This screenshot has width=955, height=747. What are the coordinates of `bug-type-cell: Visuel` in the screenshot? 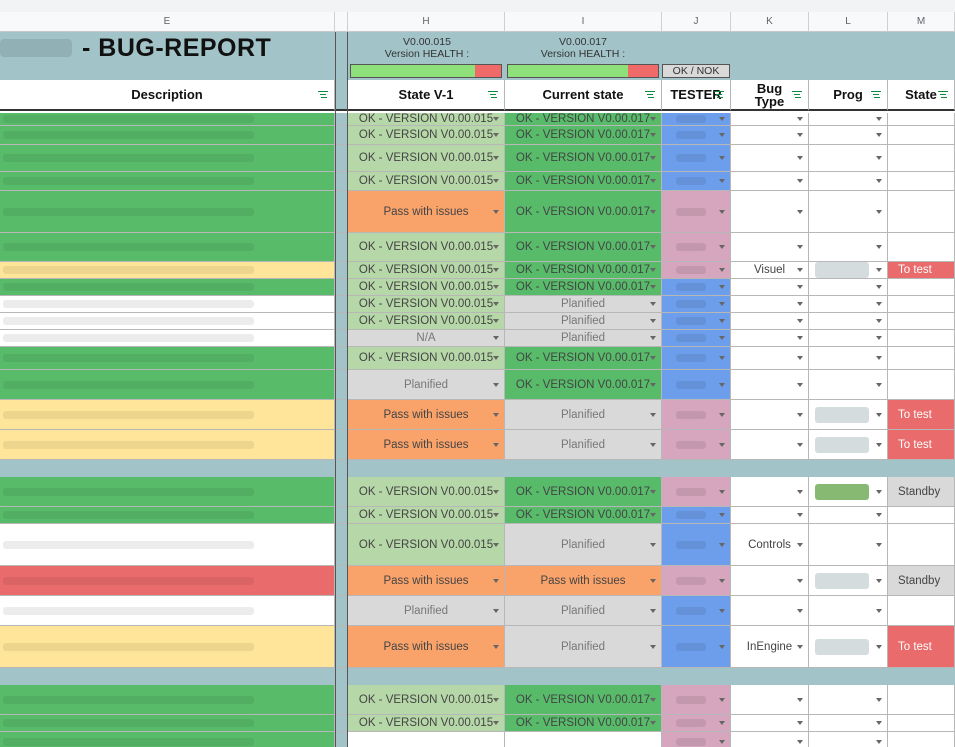 It's located at (770, 270).